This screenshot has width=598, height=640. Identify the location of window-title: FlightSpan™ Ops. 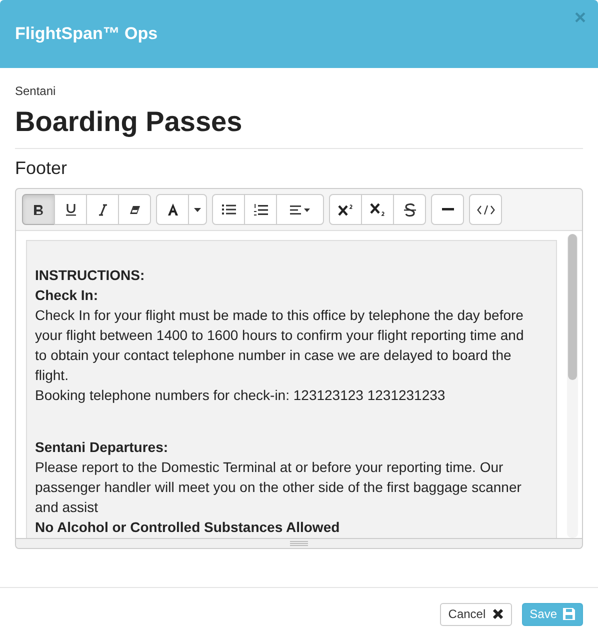
(86, 34).